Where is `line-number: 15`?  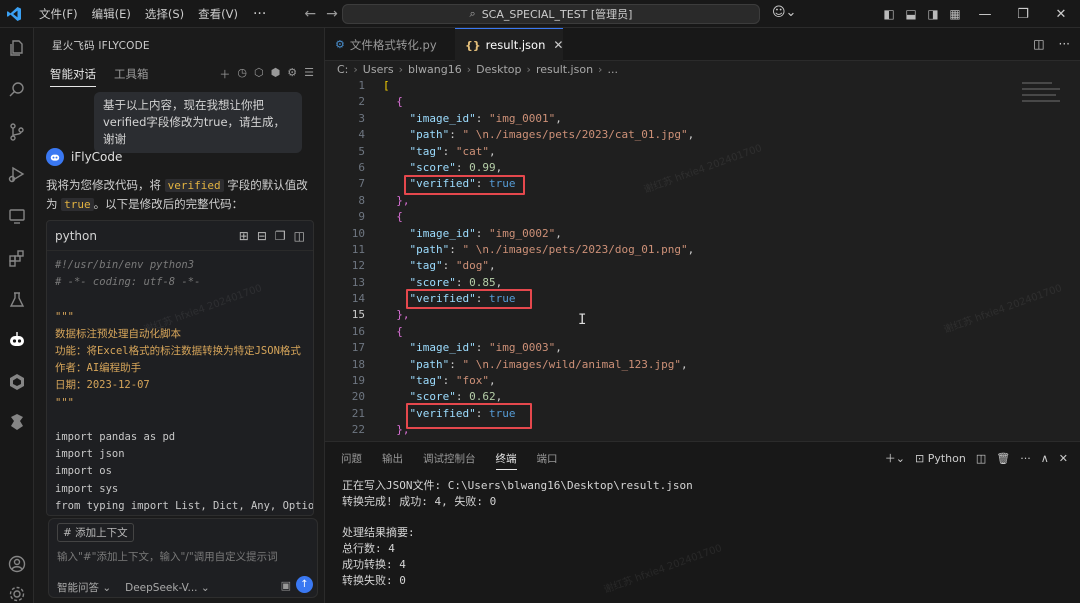
line-number: 15 is located at coordinates (358, 315).